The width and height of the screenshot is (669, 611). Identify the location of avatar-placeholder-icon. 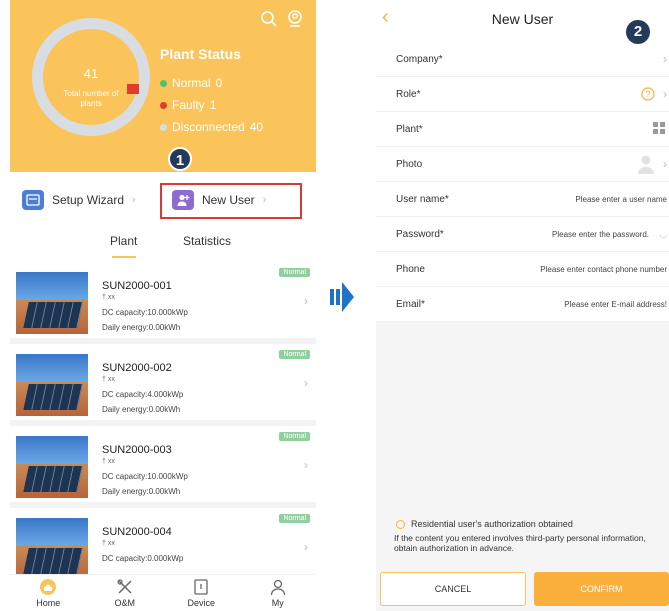
(646, 165).